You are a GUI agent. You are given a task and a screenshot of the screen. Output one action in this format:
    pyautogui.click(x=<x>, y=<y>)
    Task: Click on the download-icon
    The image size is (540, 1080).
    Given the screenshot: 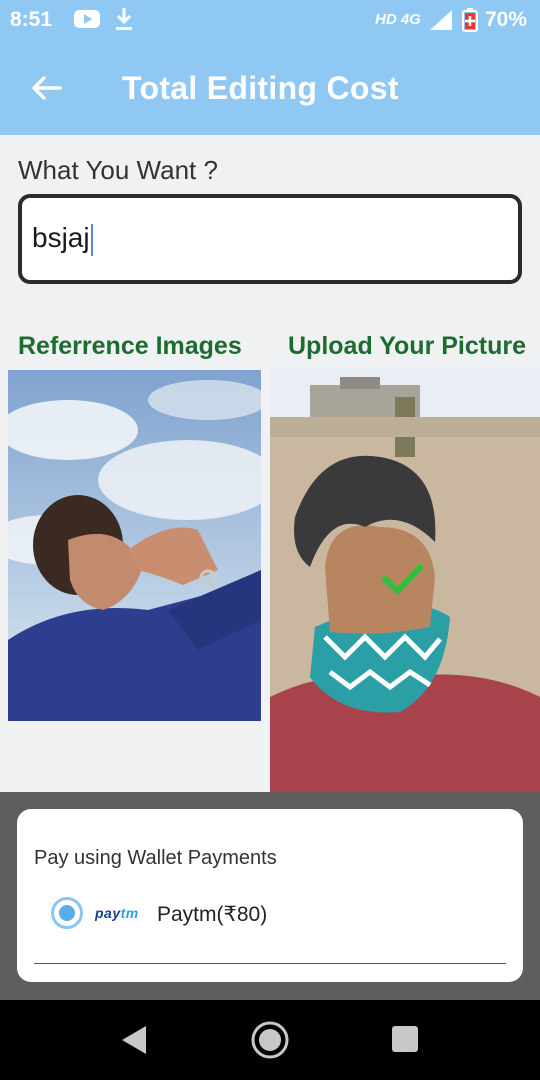 What is the action you would take?
    pyautogui.click(x=124, y=19)
    